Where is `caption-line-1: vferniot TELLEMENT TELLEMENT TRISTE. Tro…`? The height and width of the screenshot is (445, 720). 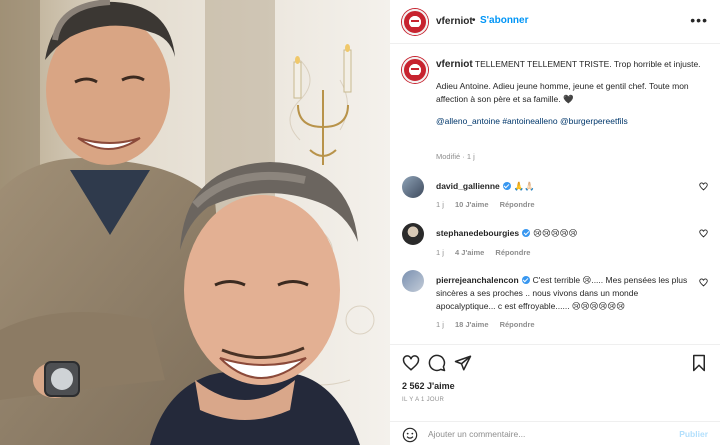
caption-line-1: vferniot TELLEMENT TELLEMENT TRISTE. Tro… is located at coordinates (572, 64).